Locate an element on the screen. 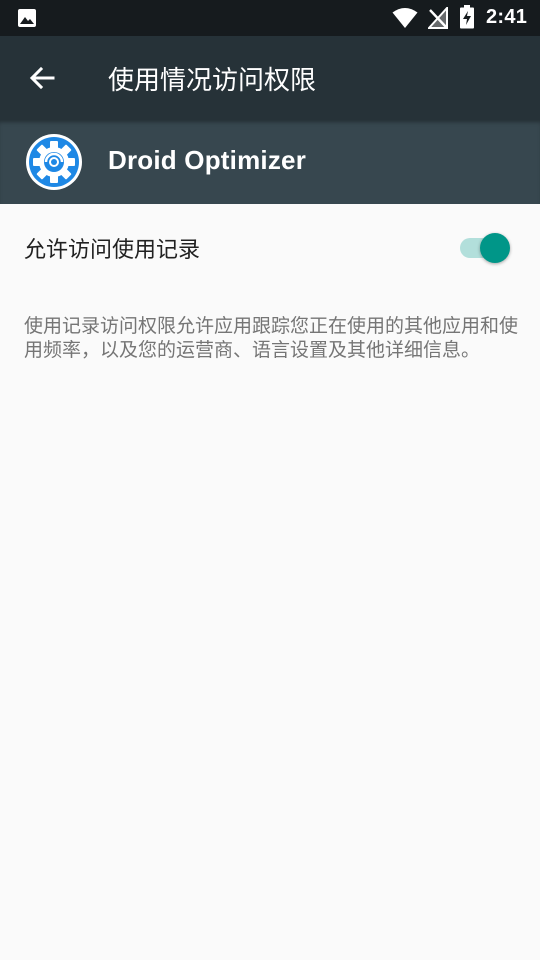 The image size is (540, 960). gear-logo-icon is located at coordinates (54, 162).